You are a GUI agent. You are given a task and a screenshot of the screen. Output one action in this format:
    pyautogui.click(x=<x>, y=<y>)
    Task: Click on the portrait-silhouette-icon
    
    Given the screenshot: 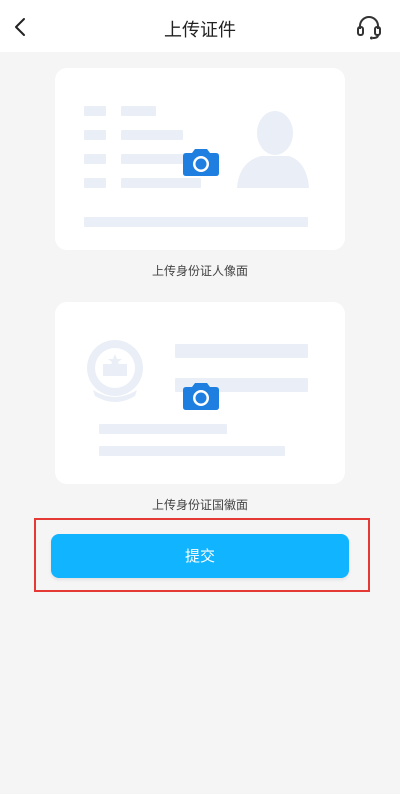 What is the action you would take?
    pyautogui.click(x=273, y=149)
    